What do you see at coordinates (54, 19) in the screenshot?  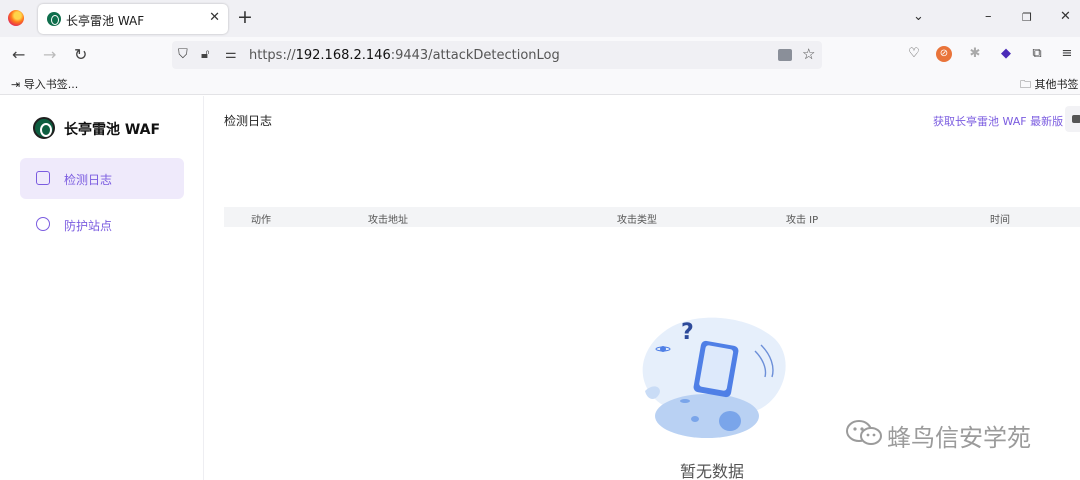 I see `site-favicon-icon` at bounding box center [54, 19].